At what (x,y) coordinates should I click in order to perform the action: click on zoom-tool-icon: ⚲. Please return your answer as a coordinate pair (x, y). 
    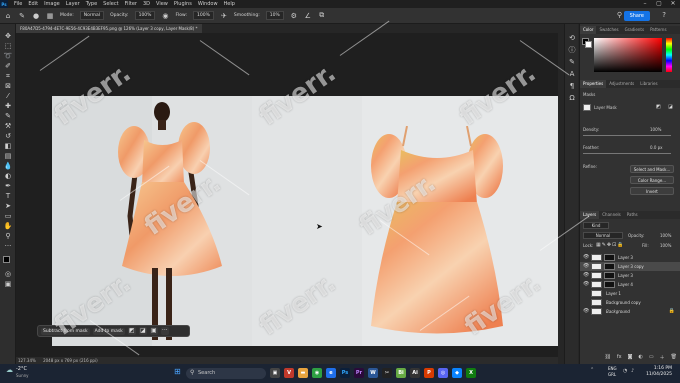
    Looking at the image, I should click on (8, 236).